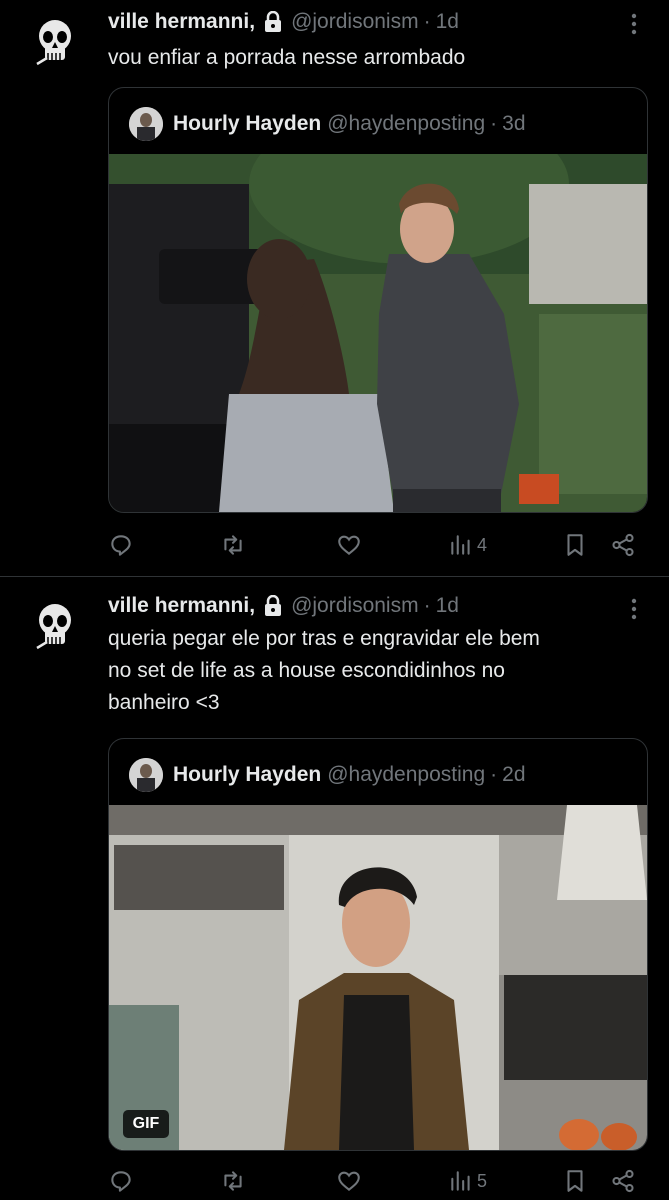 The height and width of the screenshot is (1200, 669). I want to click on views-button: 5, so click(467, 1181).